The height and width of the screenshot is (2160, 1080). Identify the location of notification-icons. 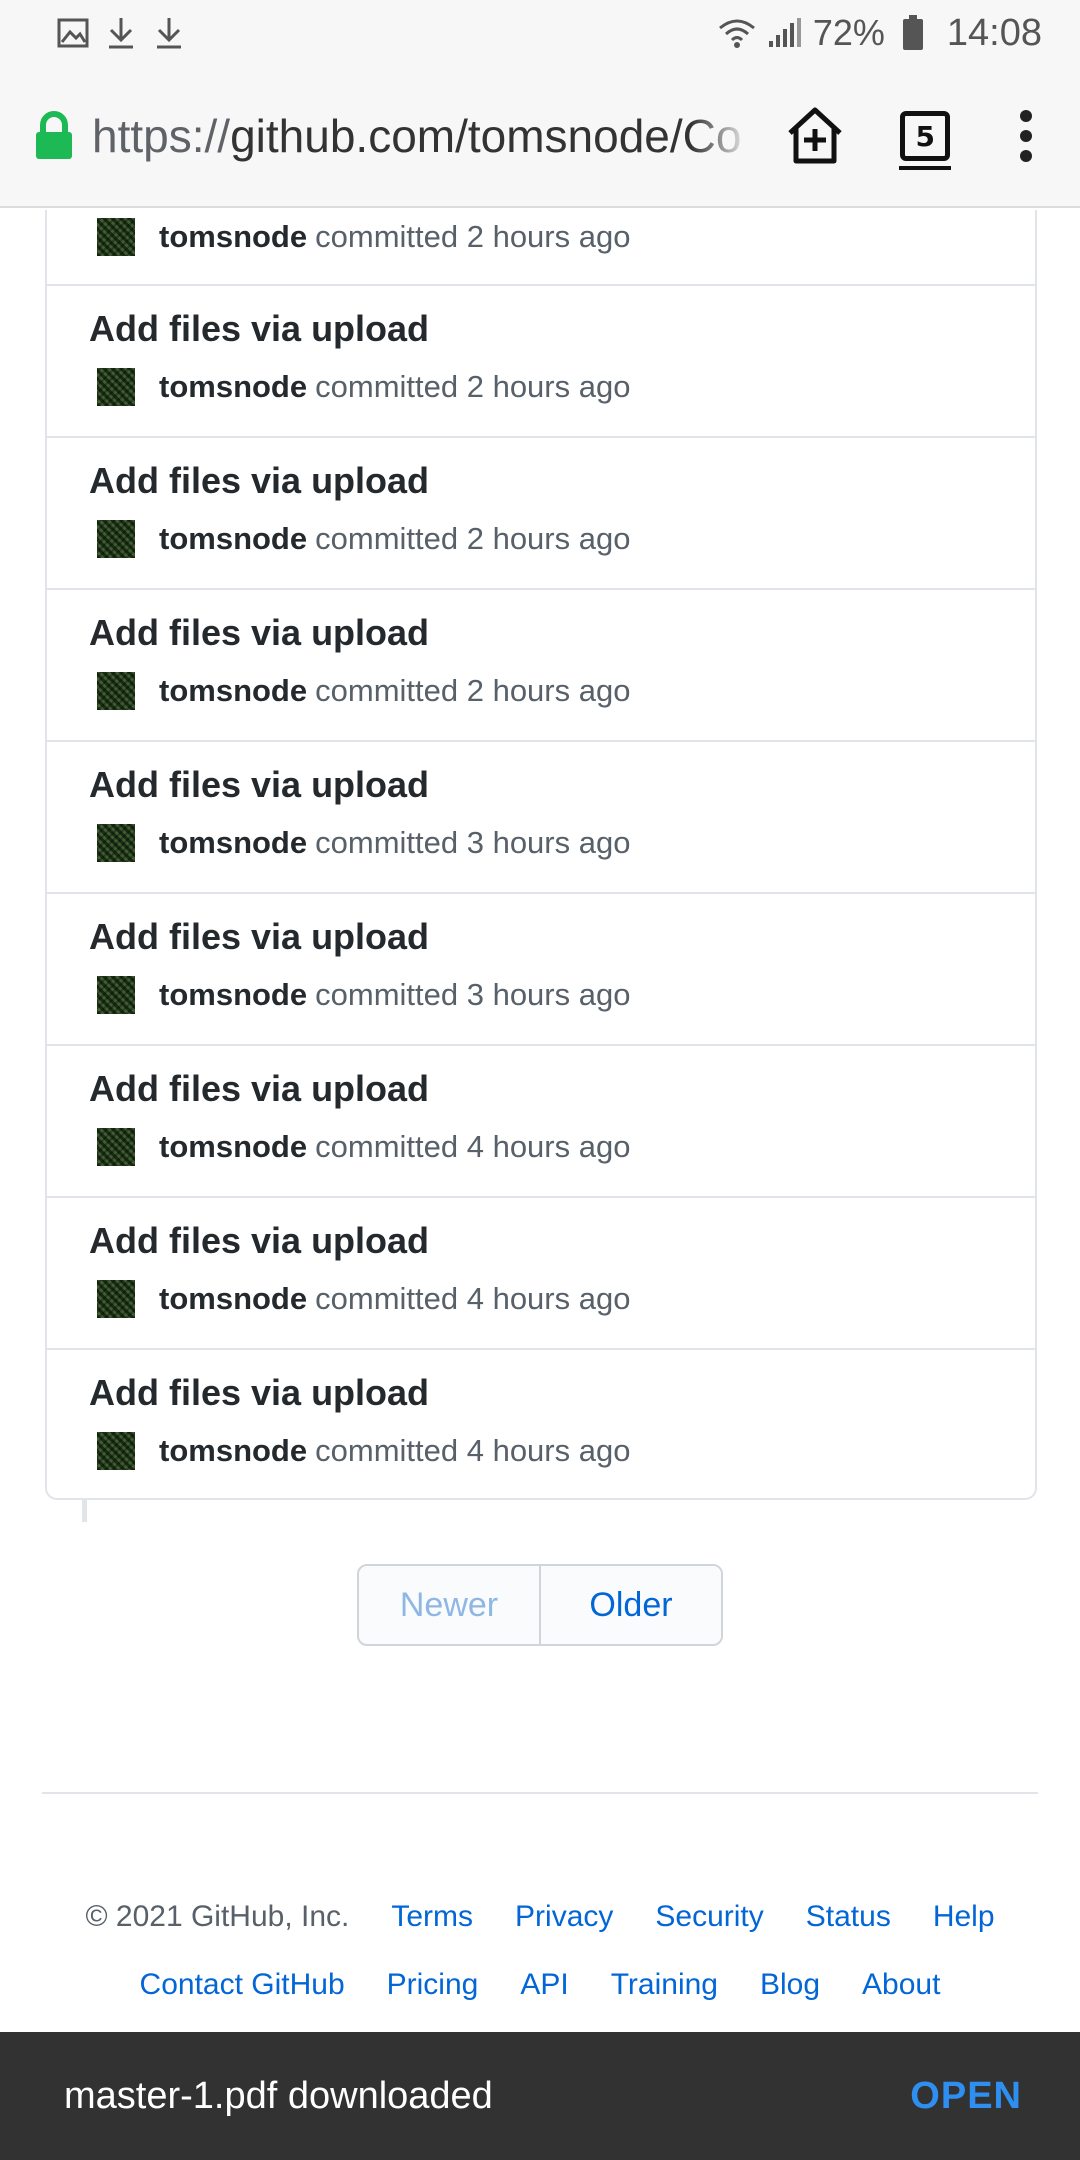
(121, 33).